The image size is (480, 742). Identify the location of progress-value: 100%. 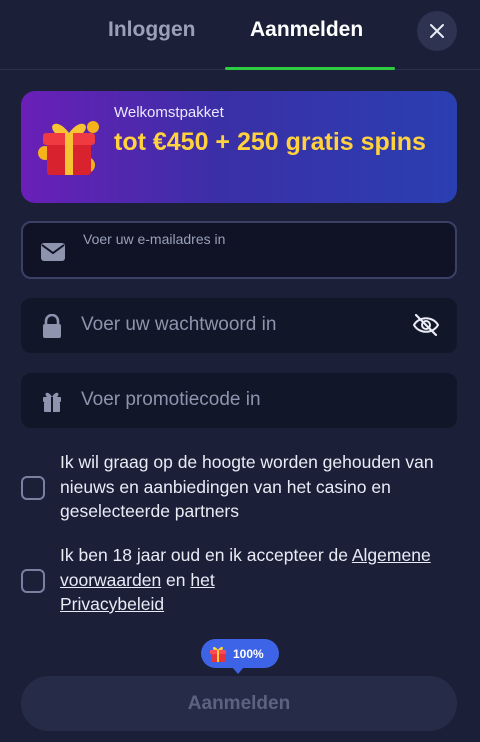
(248, 653).